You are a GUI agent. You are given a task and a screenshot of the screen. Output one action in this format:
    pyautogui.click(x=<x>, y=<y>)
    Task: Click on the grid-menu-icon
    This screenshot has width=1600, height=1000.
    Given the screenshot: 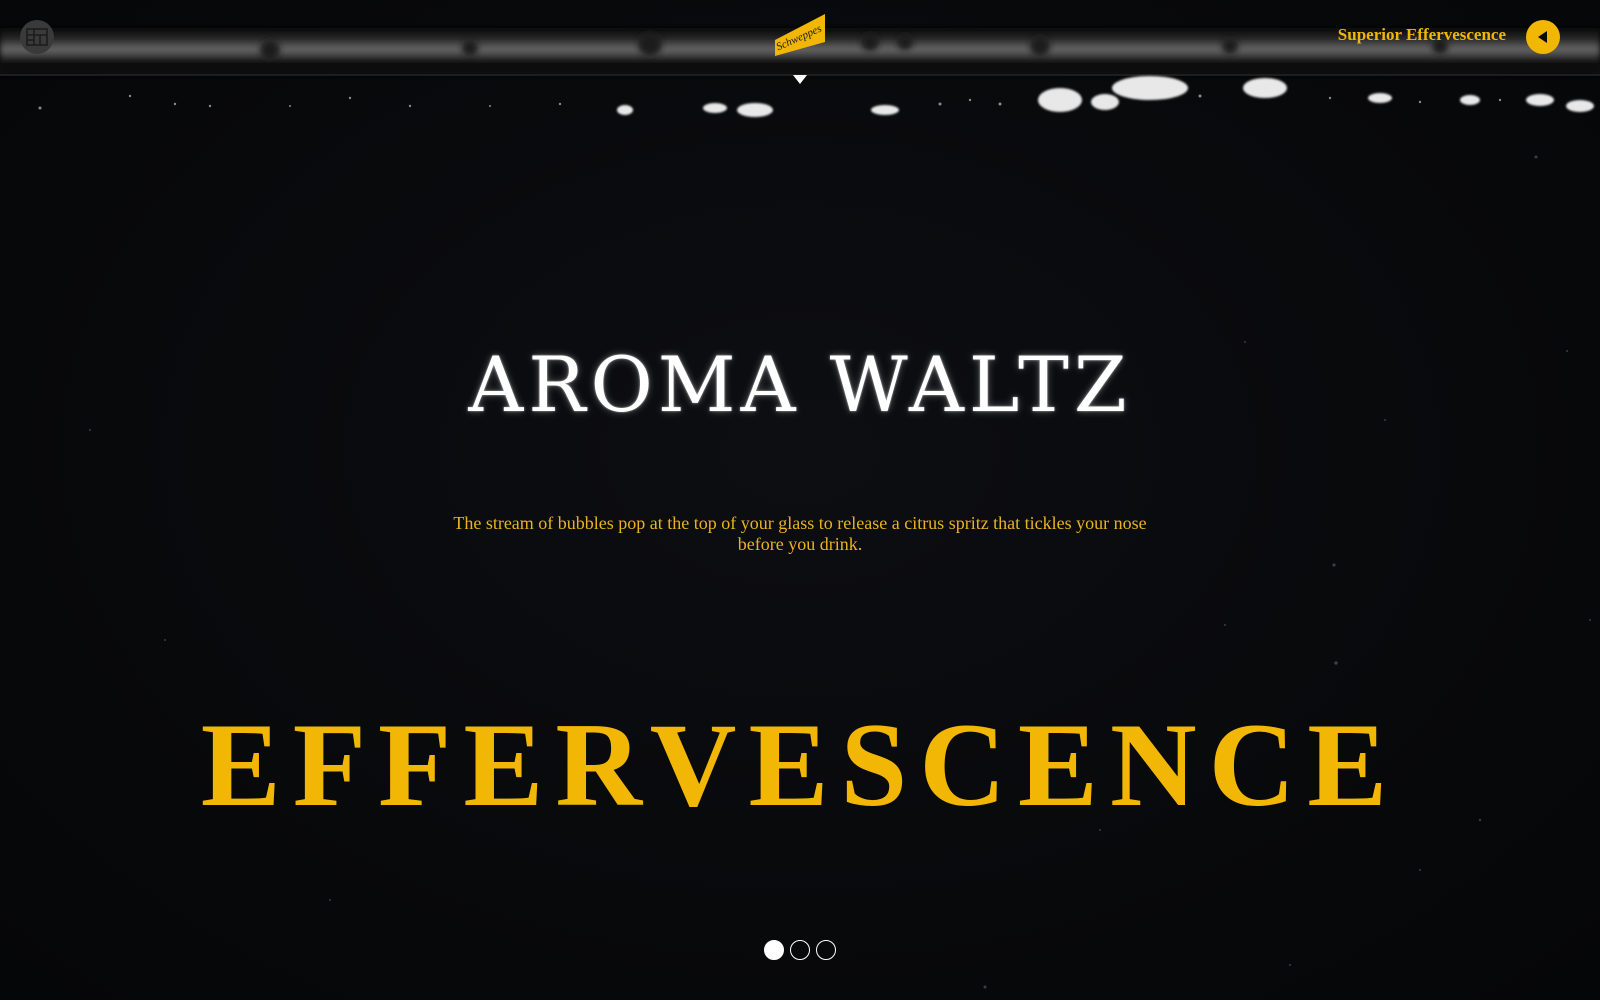 What is the action you would take?
    pyautogui.click(x=37, y=37)
    